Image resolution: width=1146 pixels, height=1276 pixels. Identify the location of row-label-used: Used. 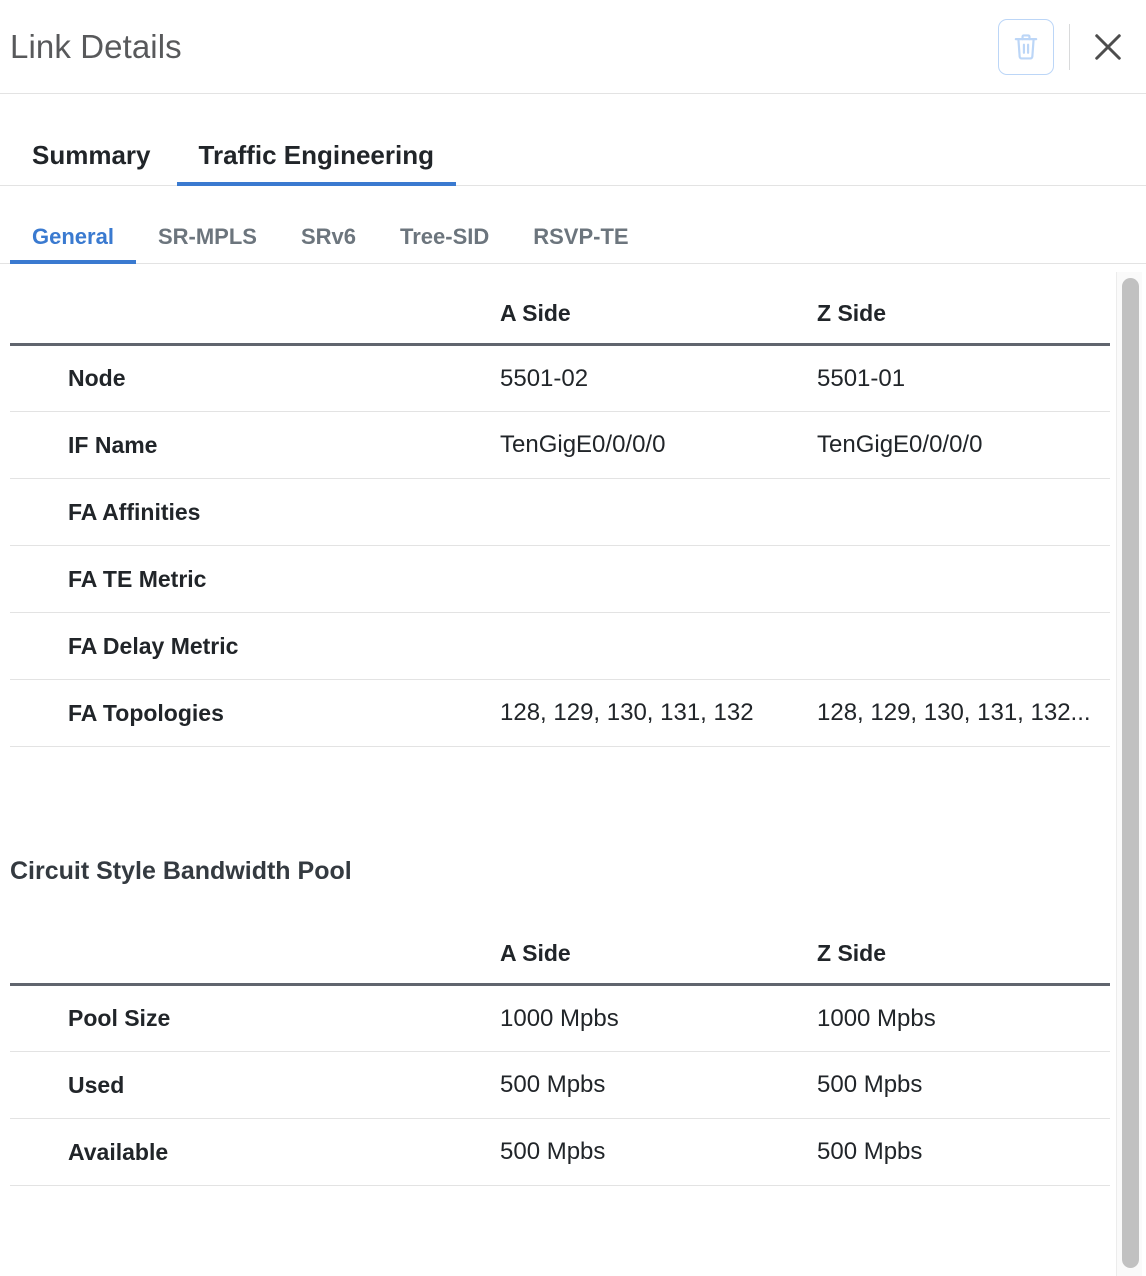
(255, 1085).